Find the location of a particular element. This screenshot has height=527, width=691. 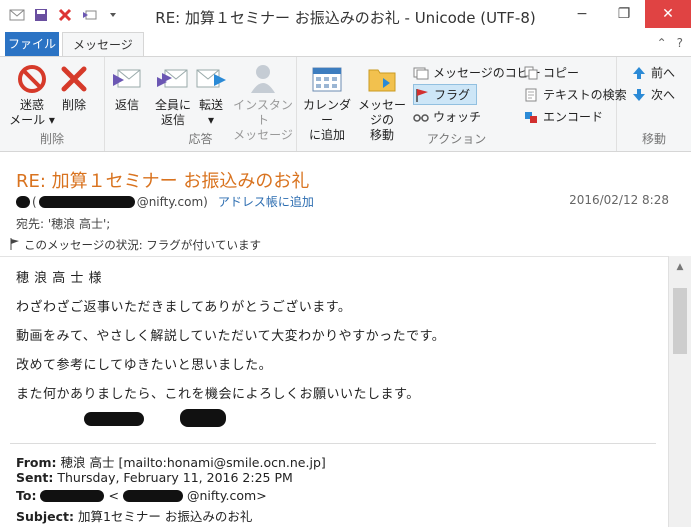

previous-button: 前へ is located at coordinates (653, 72).